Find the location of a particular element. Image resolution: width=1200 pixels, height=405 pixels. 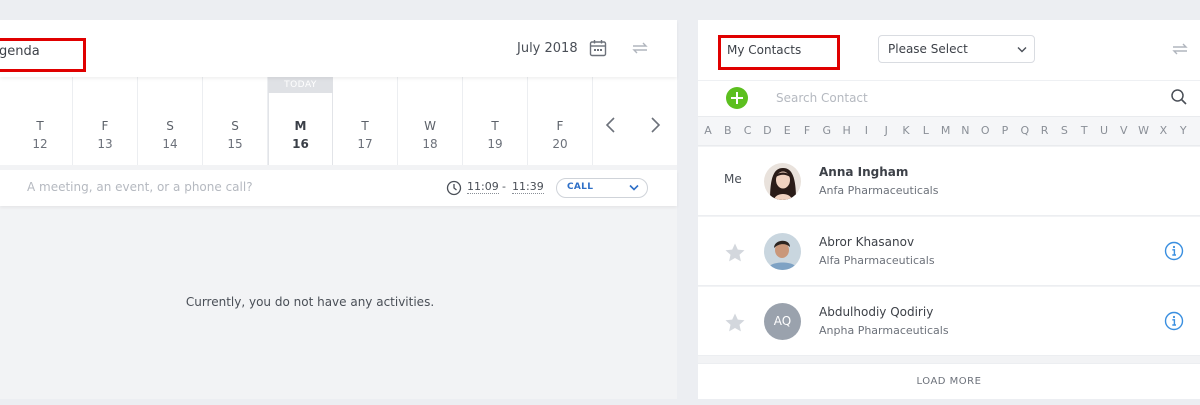

load-more-button: LOAD MORE is located at coordinates (949, 381).